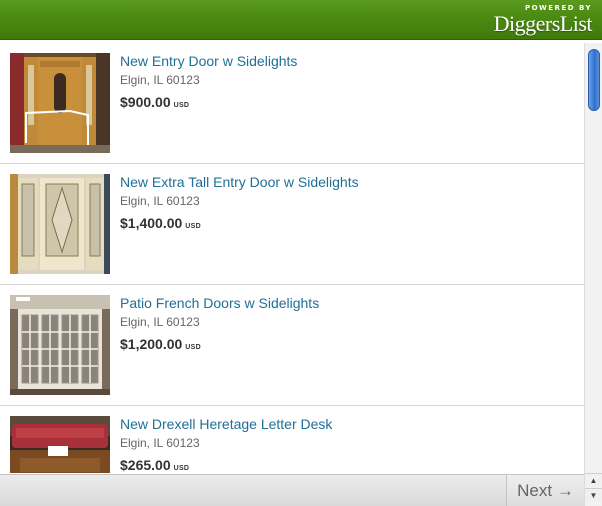  I want to click on scrollbar-thumb, so click(594, 80).